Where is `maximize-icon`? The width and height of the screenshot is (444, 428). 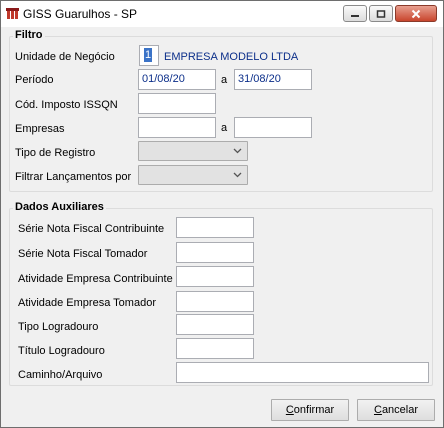
maximize-icon is located at coordinates (381, 13).